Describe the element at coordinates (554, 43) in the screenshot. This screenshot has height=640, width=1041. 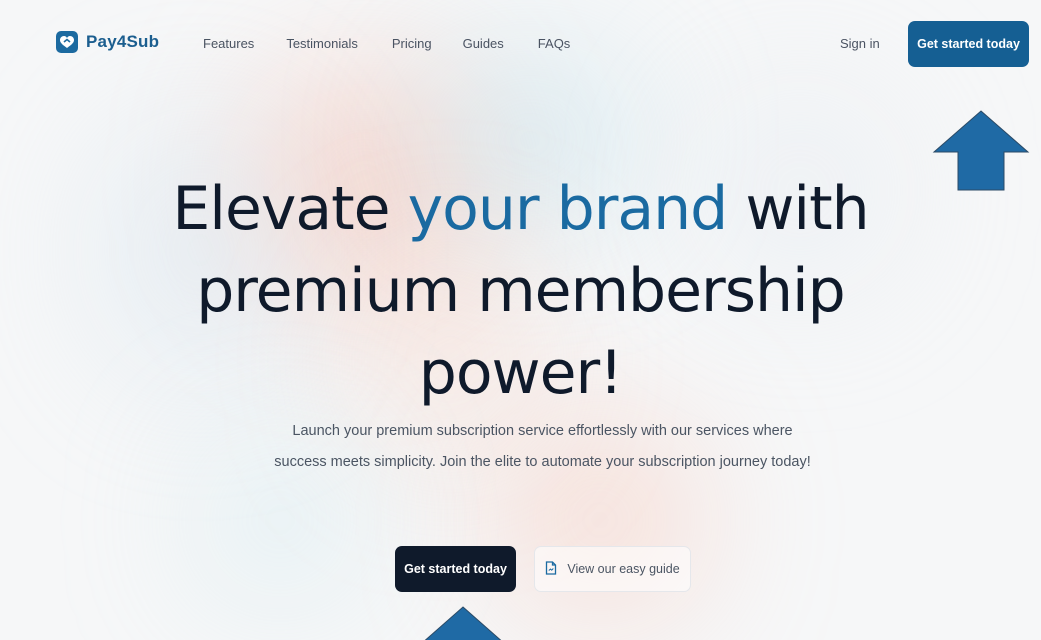
I see `nav-link-faqs: FAQs` at that location.